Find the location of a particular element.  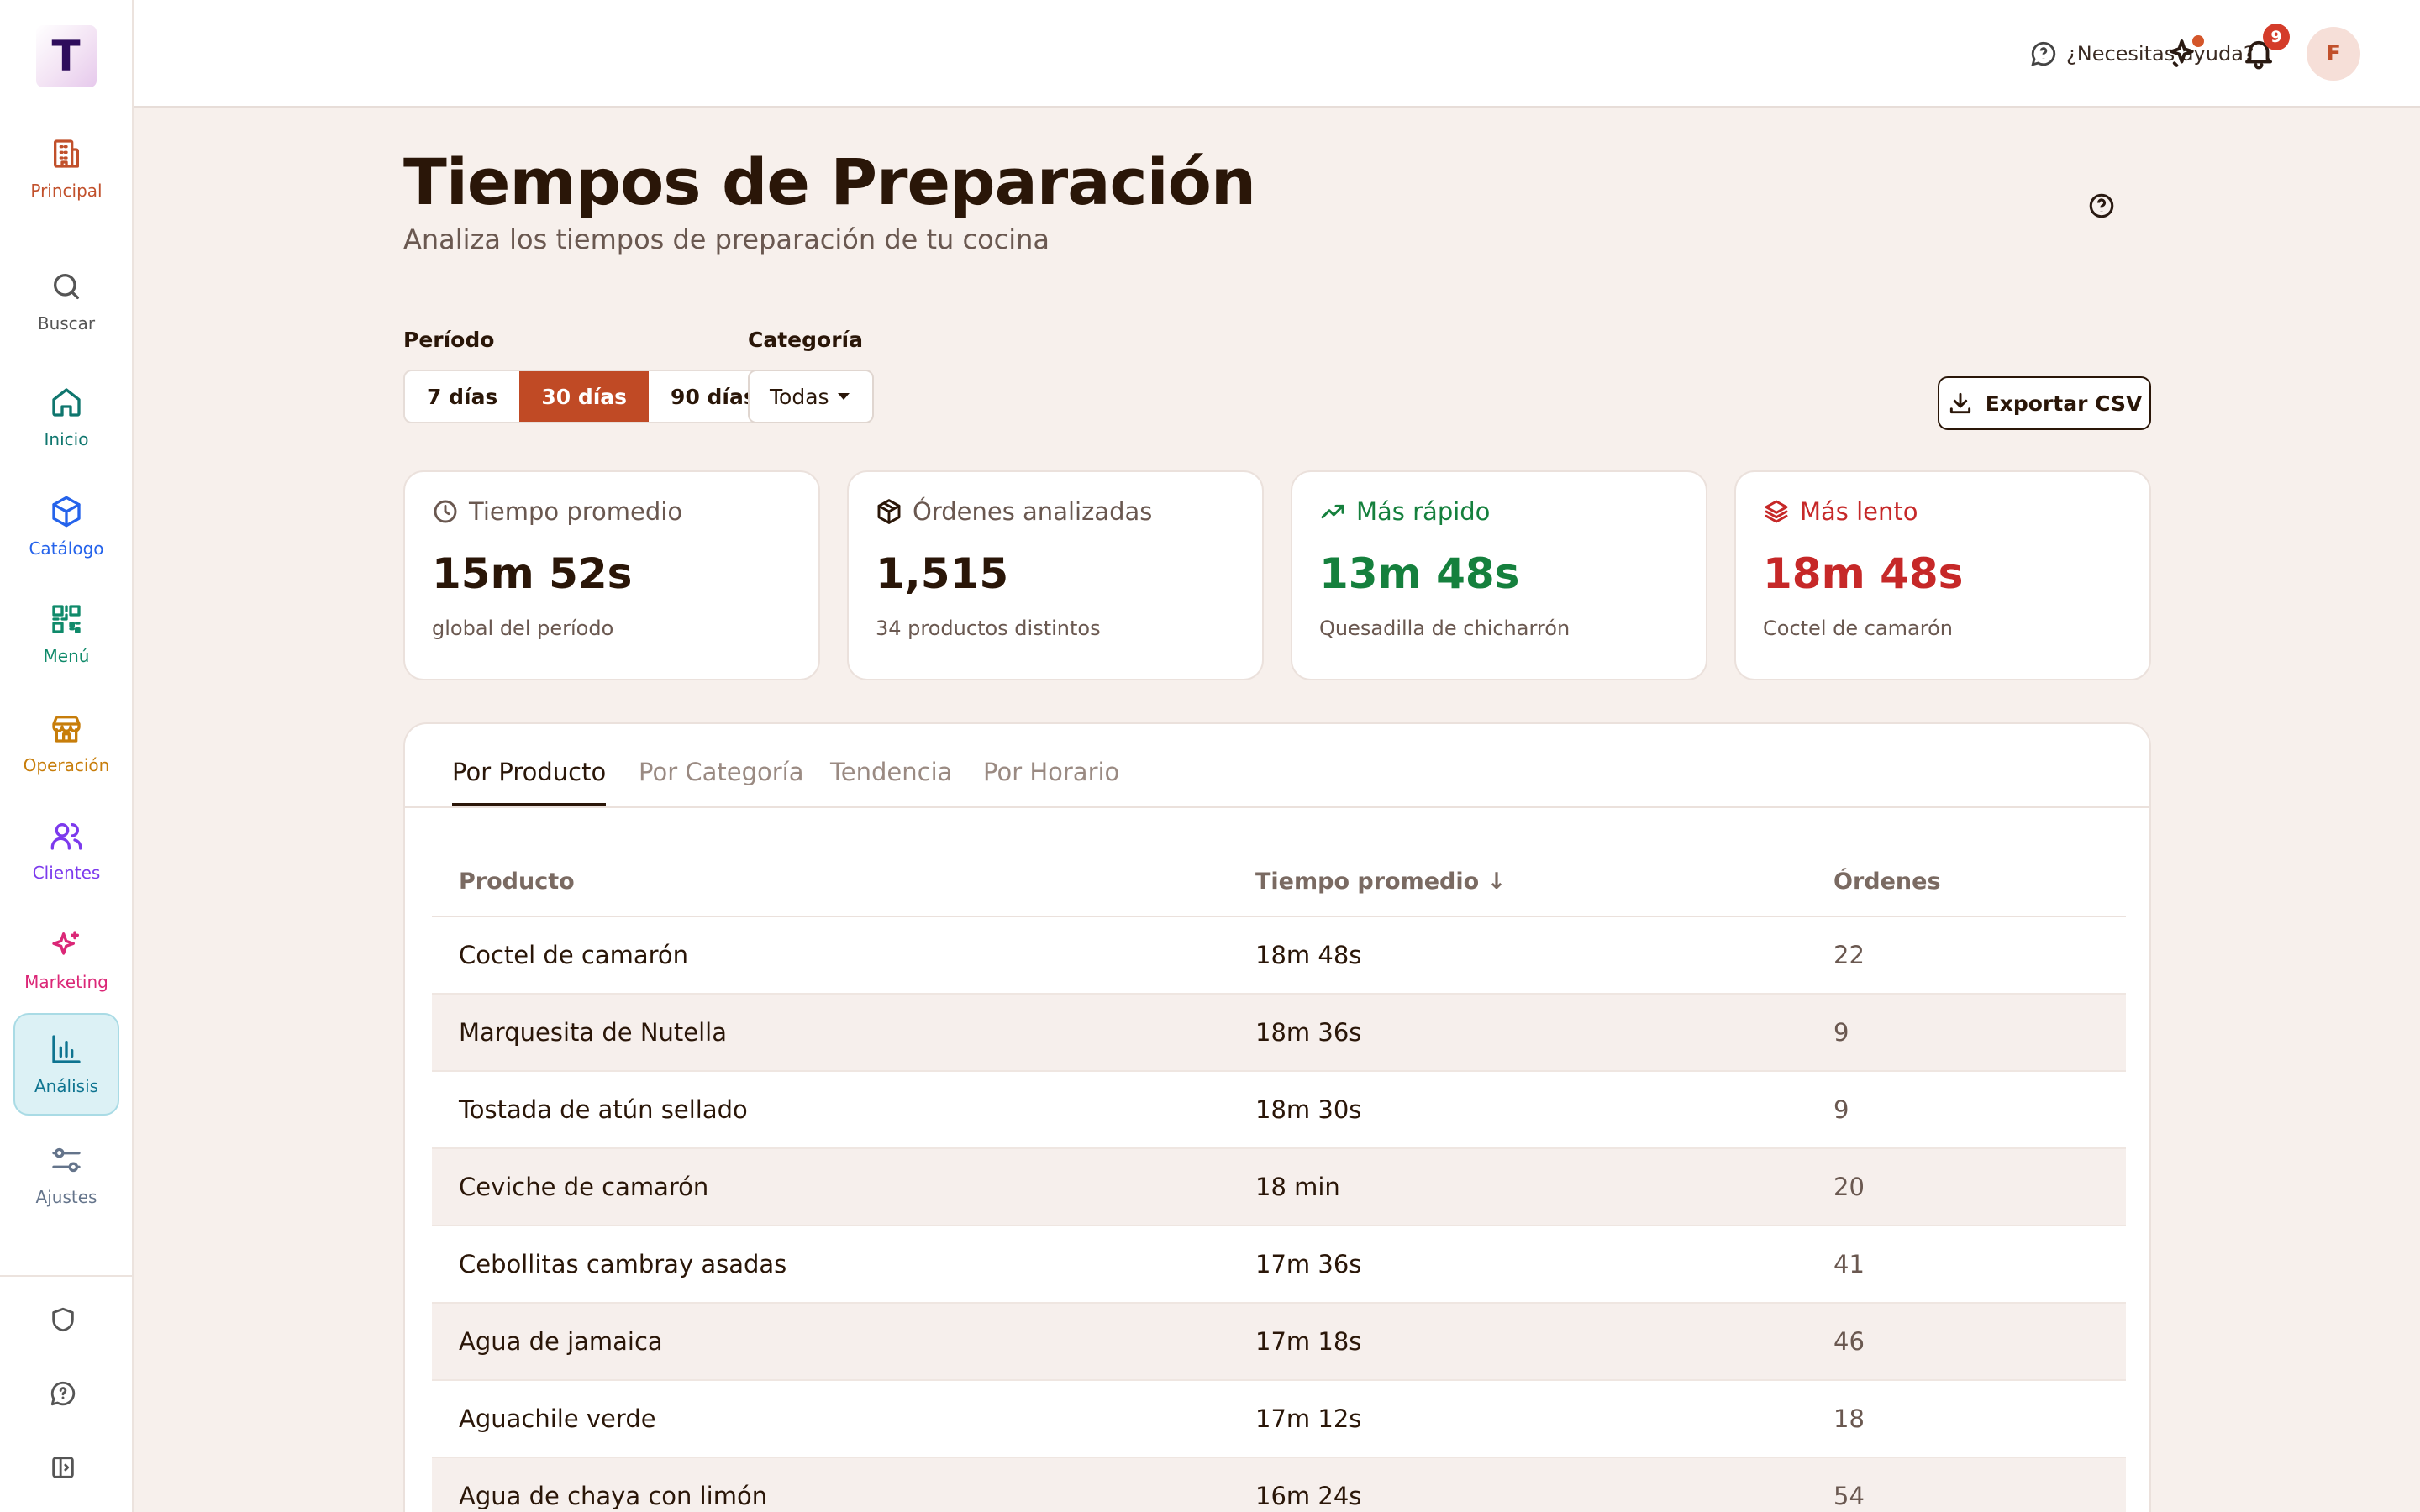

stat-subtitle: global del período is located at coordinates (523, 628).